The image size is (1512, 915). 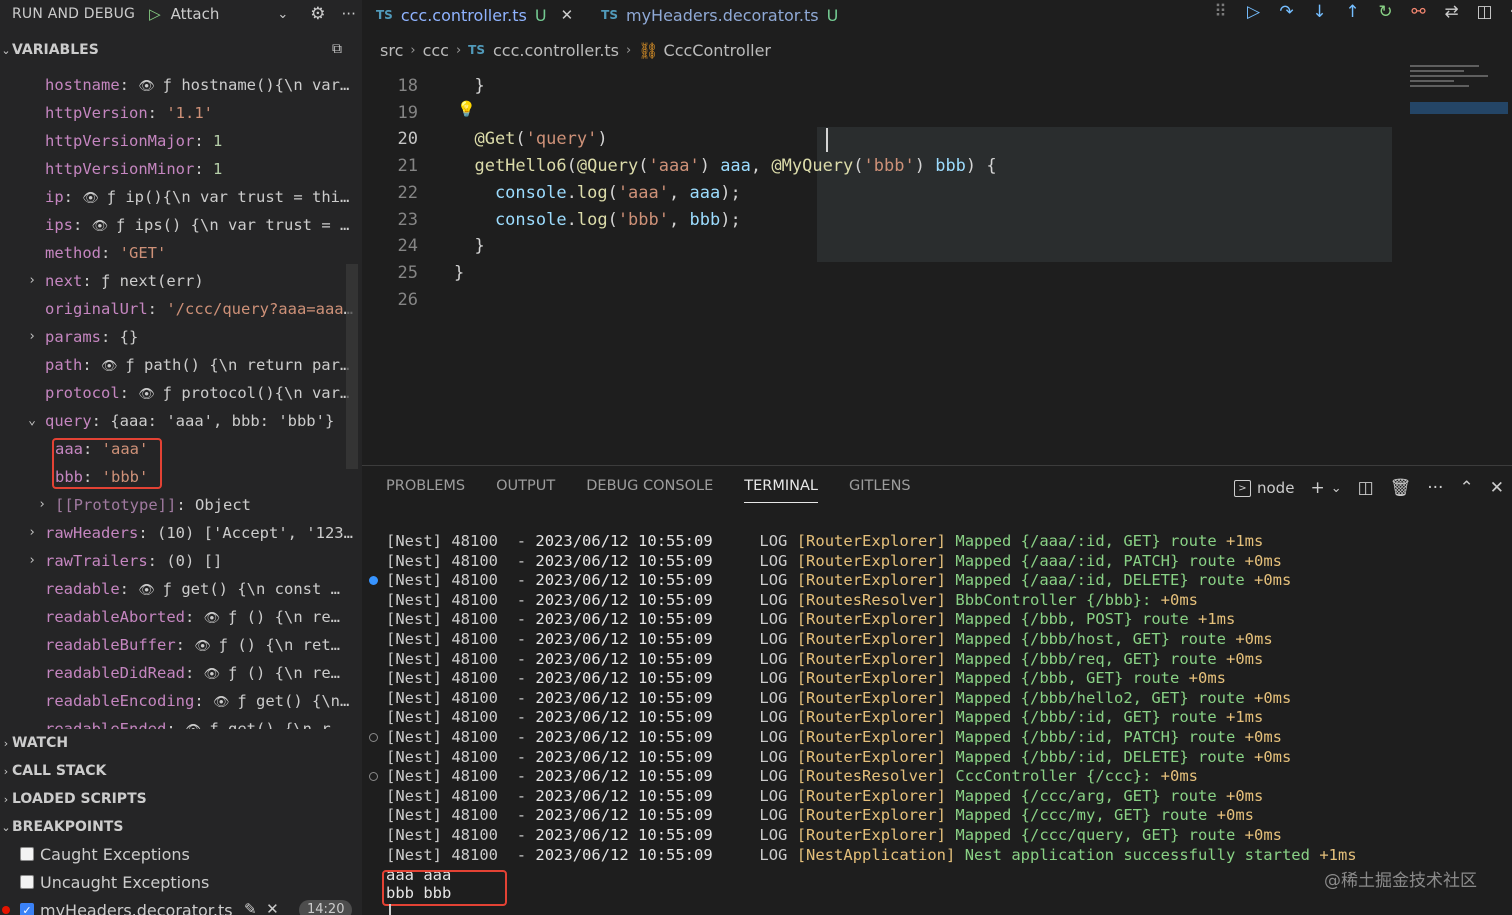 I want to click on tab-debug-console: DEBUG CONSOLE, so click(x=649, y=490).